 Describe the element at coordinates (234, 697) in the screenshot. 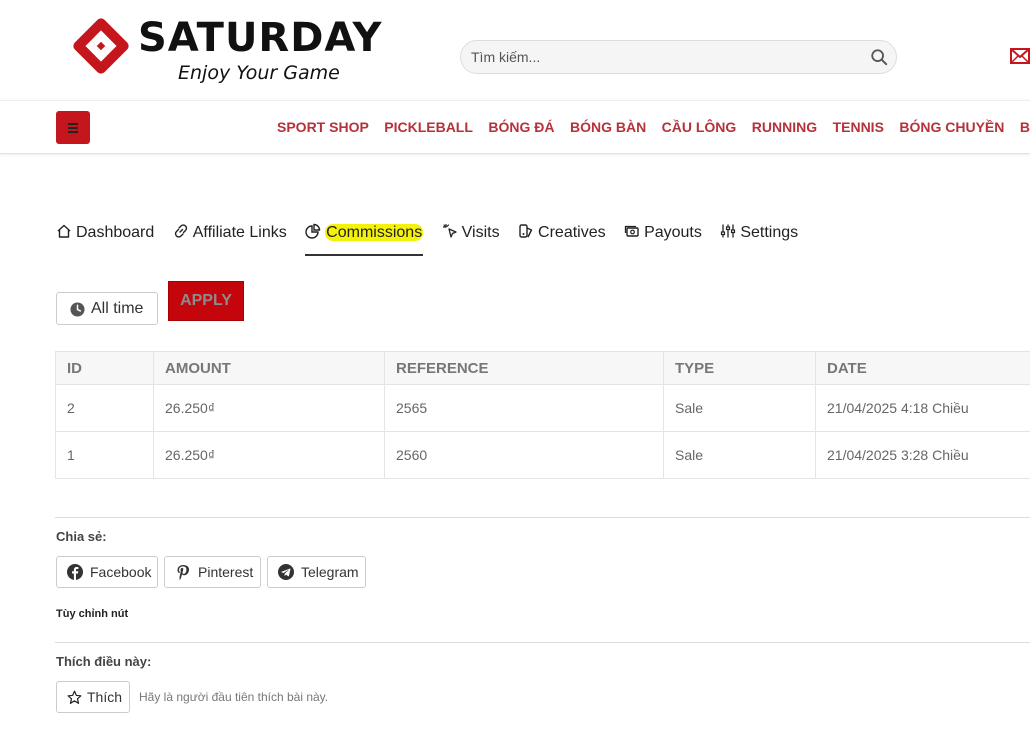

I see `like-note: Hãy là người đầu tiên thích bài này.` at that location.